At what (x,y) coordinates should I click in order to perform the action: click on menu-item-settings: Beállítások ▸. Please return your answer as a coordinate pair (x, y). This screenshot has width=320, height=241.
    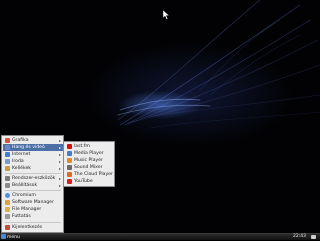
    Looking at the image, I should click on (33, 185).